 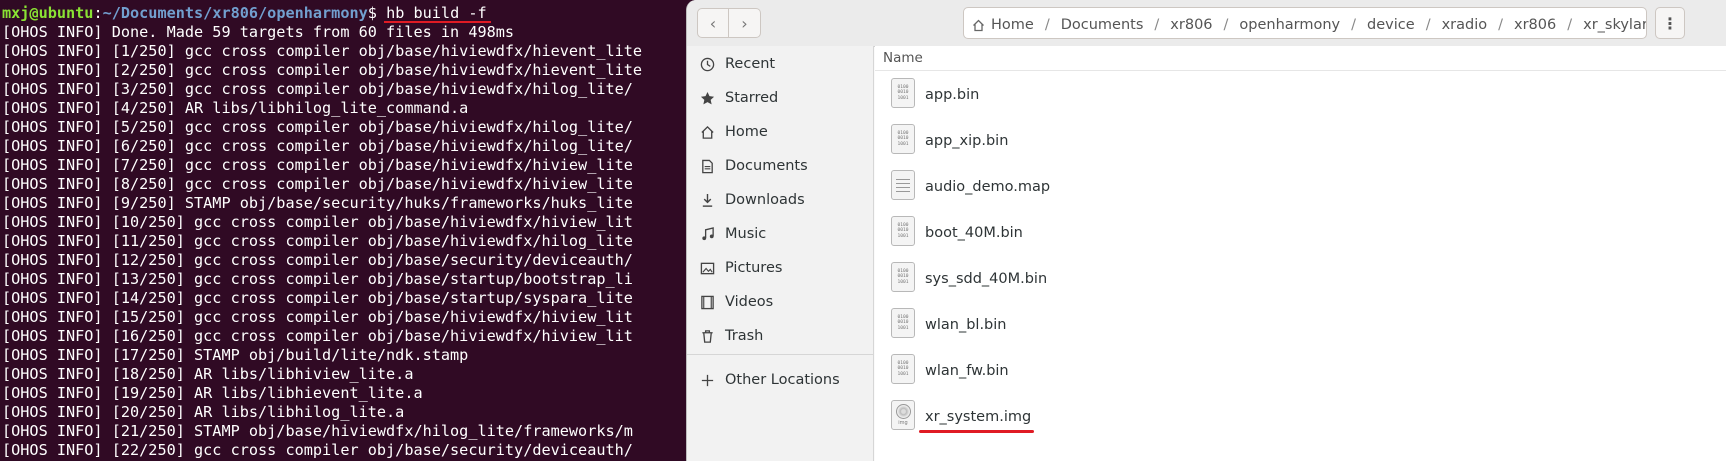 I want to click on file-row: 0100 0010 1001 app.bin, so click(x=1300, y=93).